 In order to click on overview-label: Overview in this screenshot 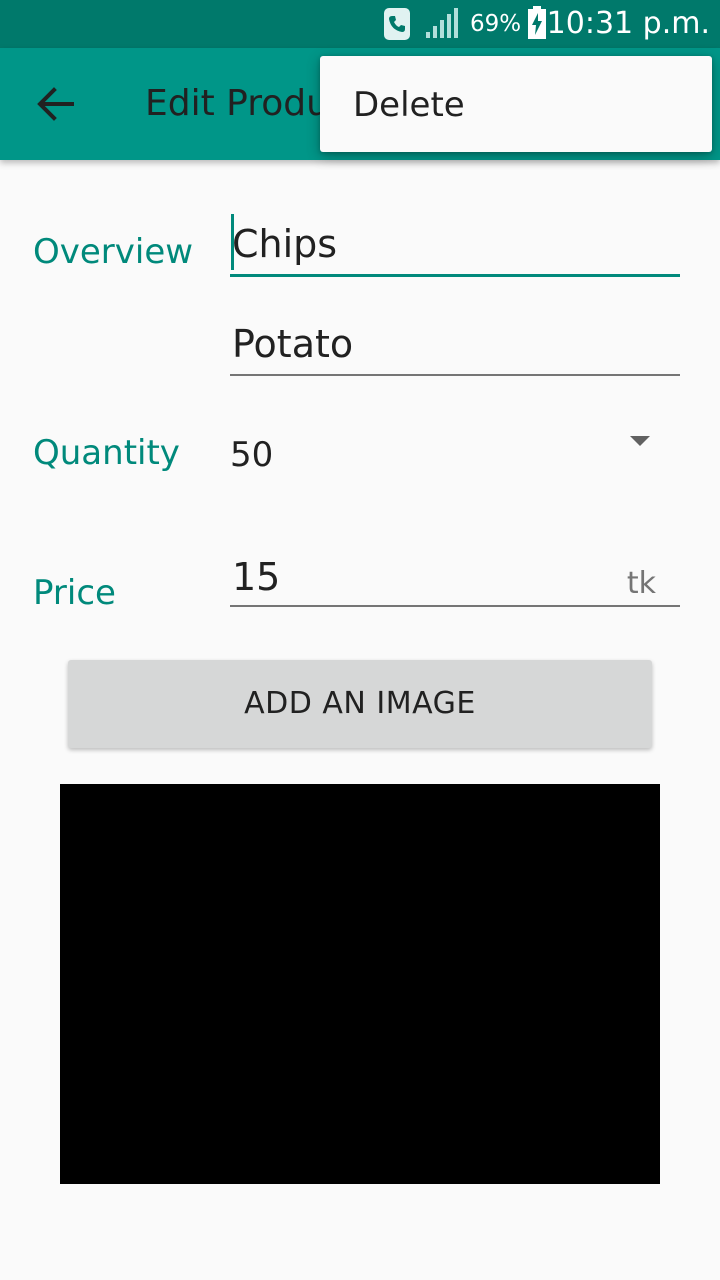, I will do `click(113, 252)`.